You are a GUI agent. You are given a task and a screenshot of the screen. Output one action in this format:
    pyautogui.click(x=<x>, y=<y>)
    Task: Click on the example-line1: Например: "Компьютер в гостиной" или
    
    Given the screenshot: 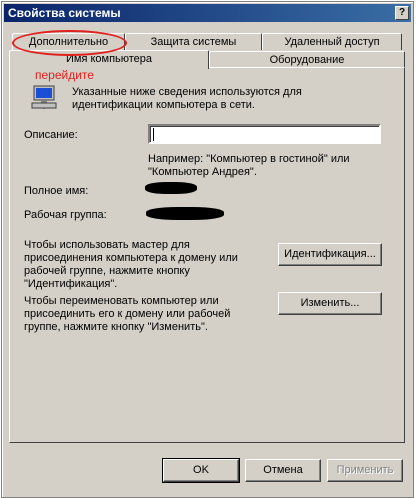 What is the action you would take?
    pyautogui.click(x=249, y=159)
    